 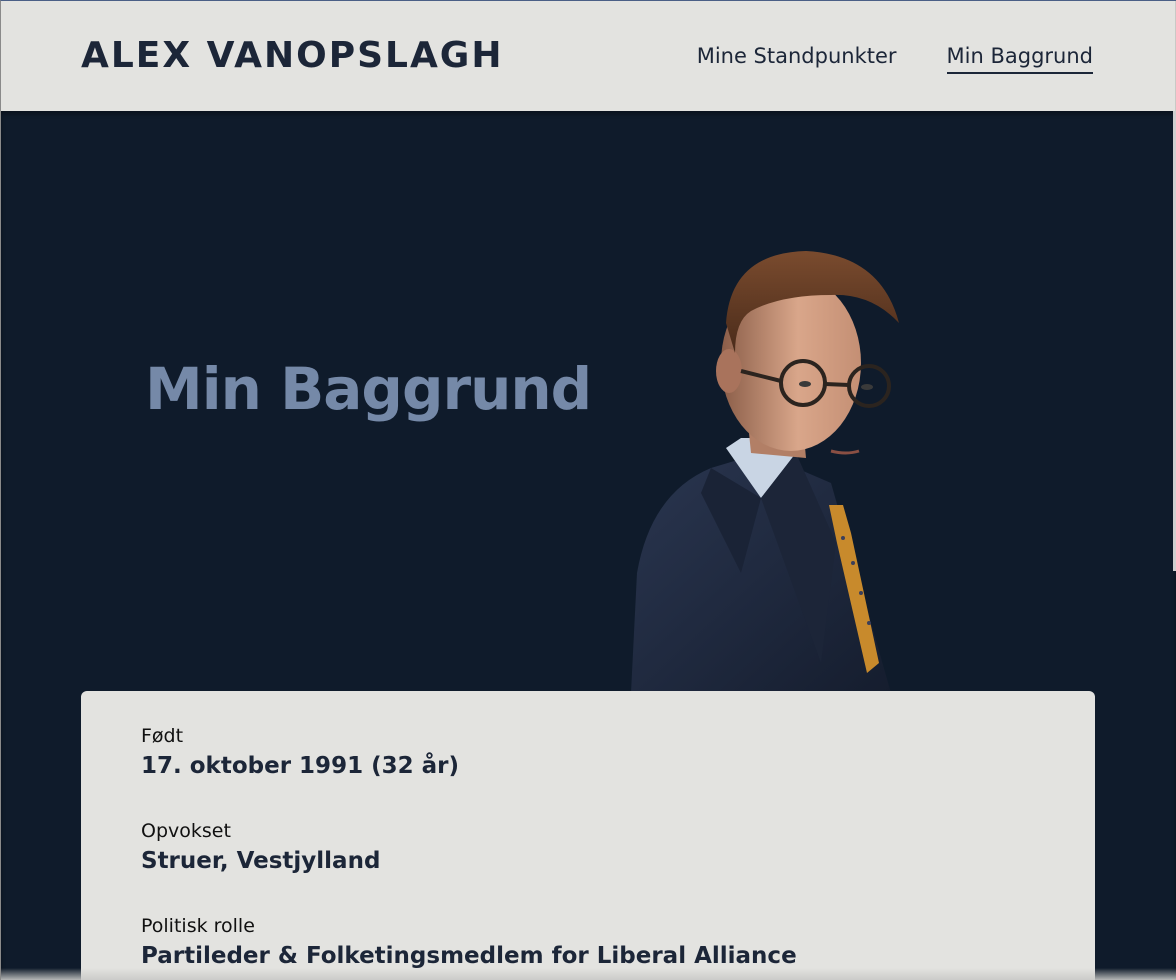 What do you see at coordinates (162, 736) in the screenshot?
I see `fact-label: Født` at bounding box center [162, 736].